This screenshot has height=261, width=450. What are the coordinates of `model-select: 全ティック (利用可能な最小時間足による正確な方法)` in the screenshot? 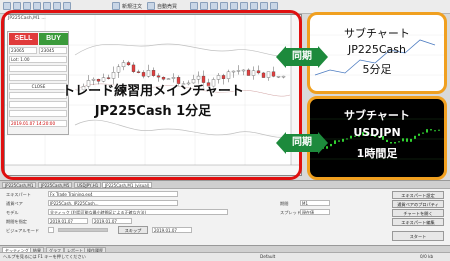 It's located at (138, 212).